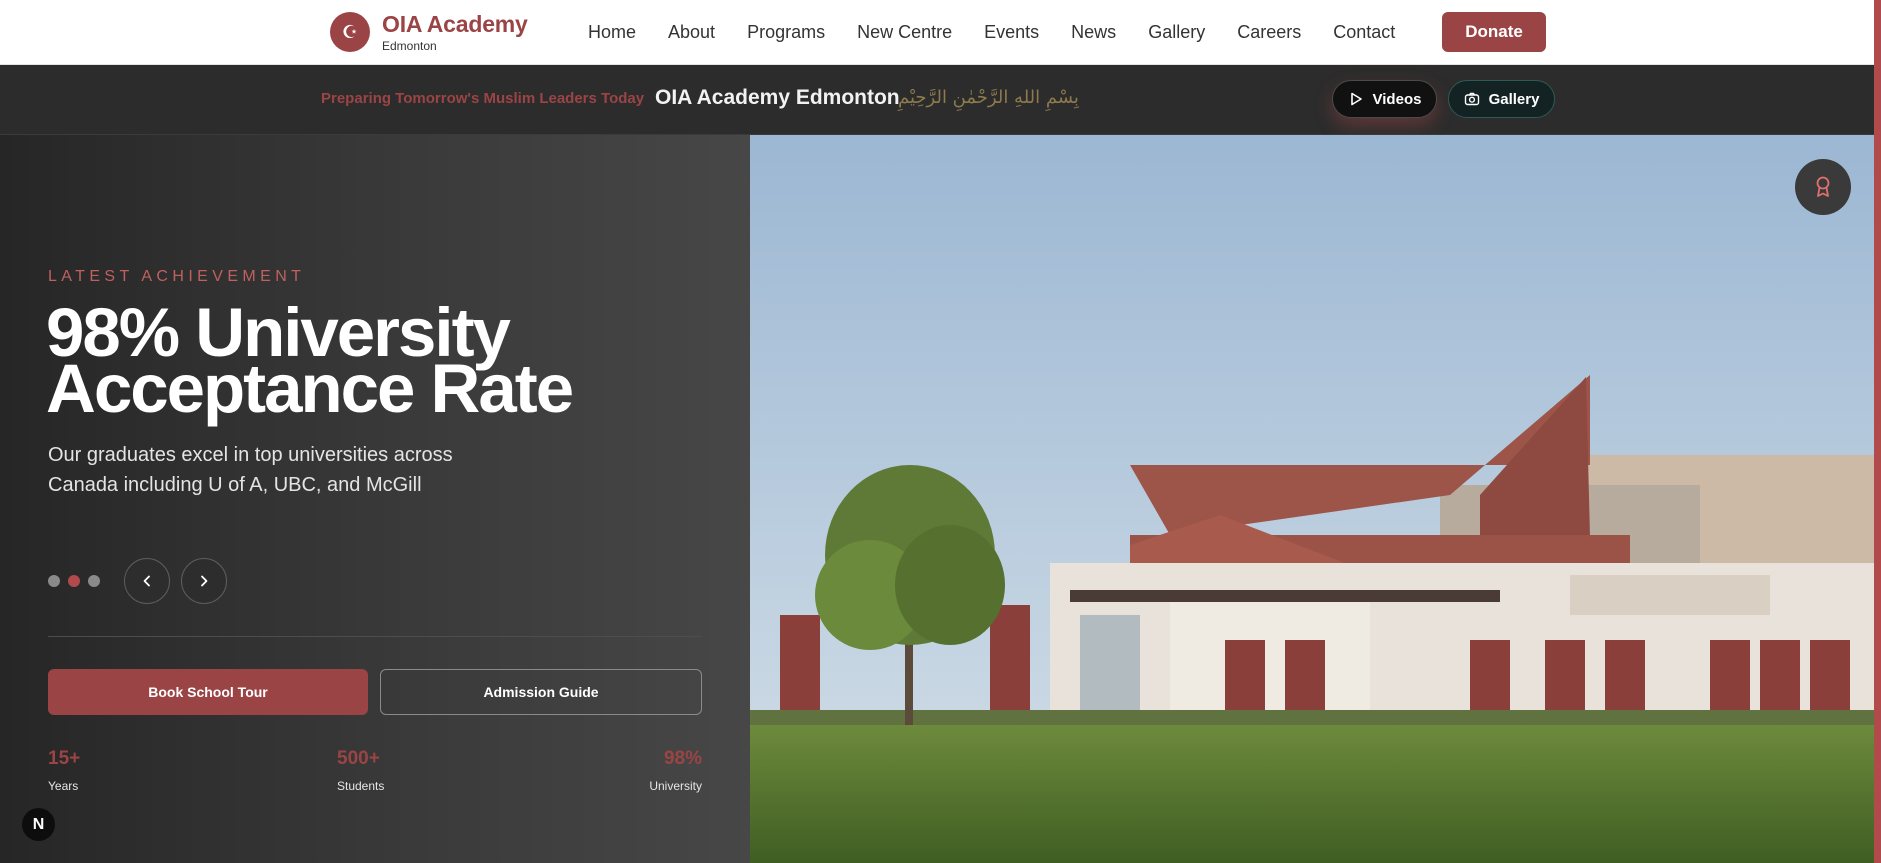 This screenshot has width=1881, height=863. What do you see at coordinates (1011, 32) in the screenshot?
I see `nav-link-events: Events` at bounding box center [1011, 32].